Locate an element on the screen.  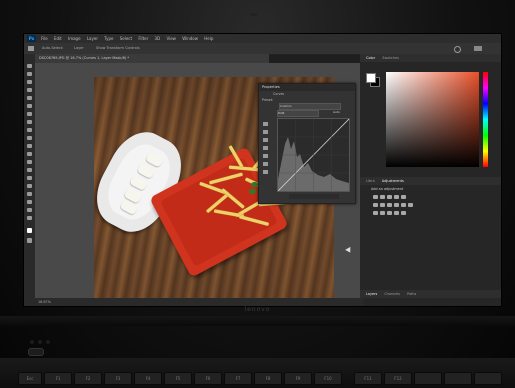
quick-select-tool-icon is located at coordinates (29, 90).